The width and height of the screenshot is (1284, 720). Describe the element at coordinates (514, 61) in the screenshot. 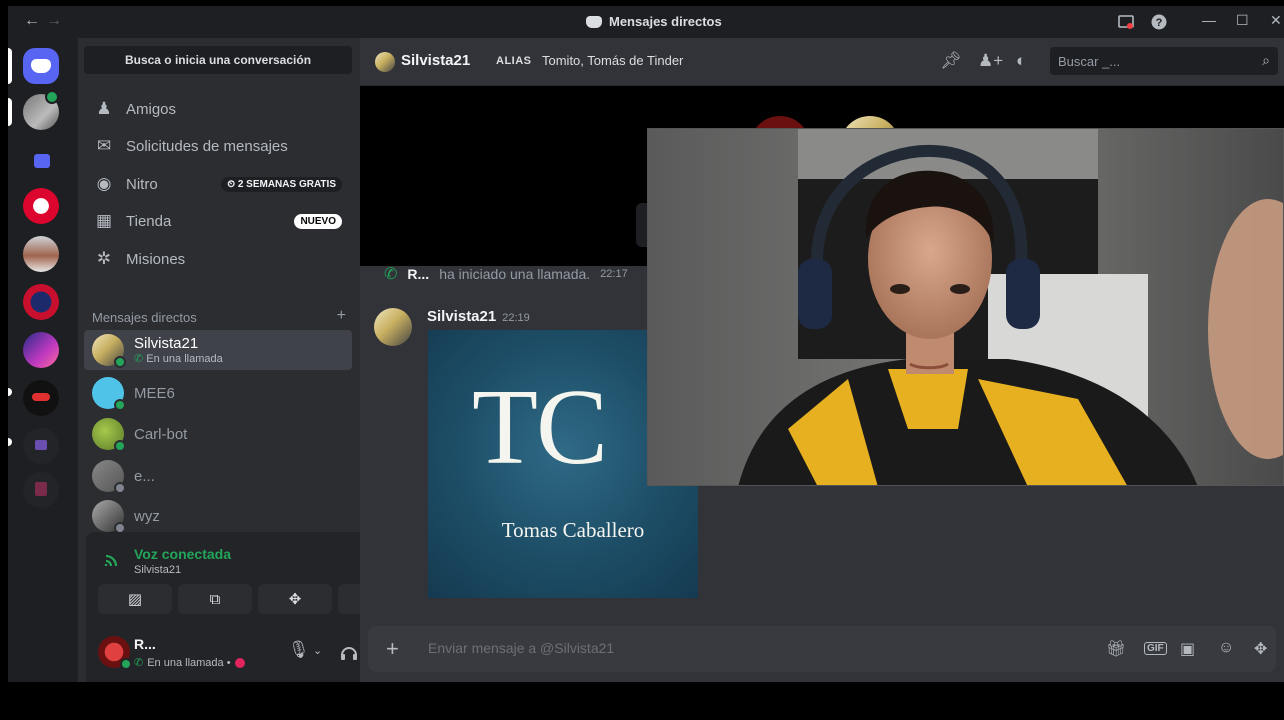

I see `alias-label: ALIAS` at that location.